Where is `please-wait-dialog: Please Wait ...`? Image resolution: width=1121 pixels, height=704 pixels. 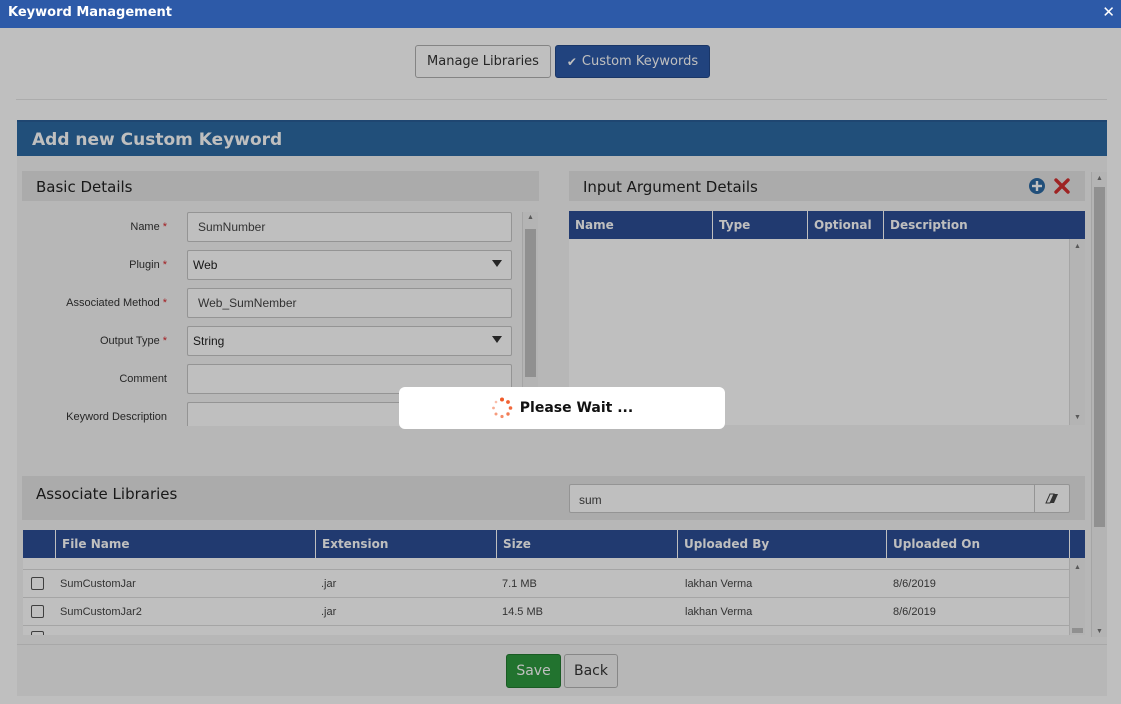
please-wait-dialog: Please Wait ... is located at coordinates (562, 408).